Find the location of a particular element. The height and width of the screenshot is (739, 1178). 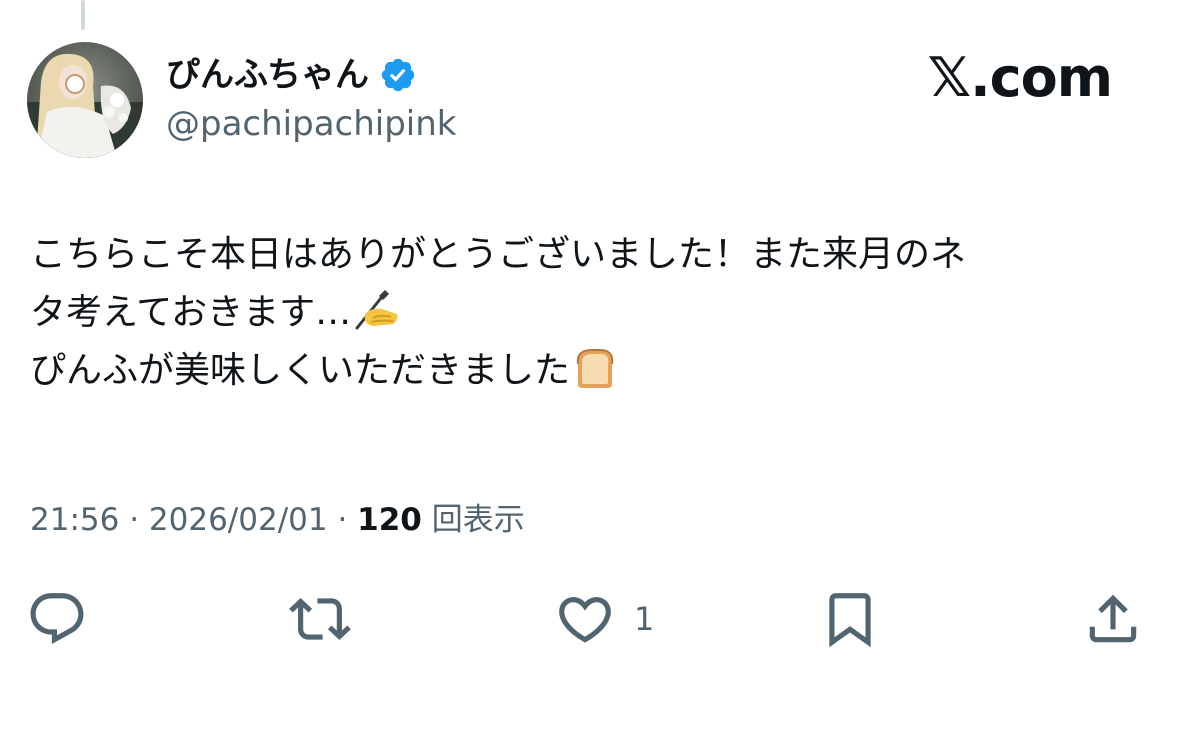

reply-icon is located at coordinates (57, 619).